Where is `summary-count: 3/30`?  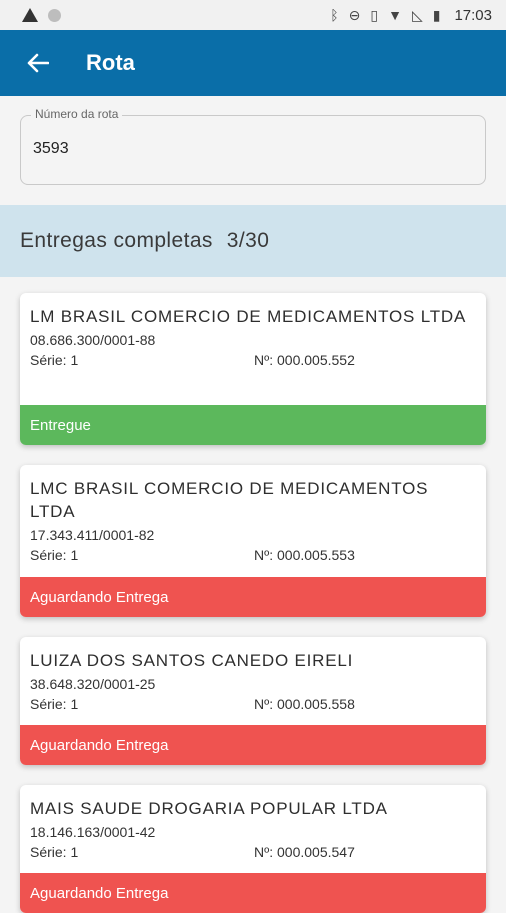 summary-count: 3/30 is located at coordinates (248, 240).